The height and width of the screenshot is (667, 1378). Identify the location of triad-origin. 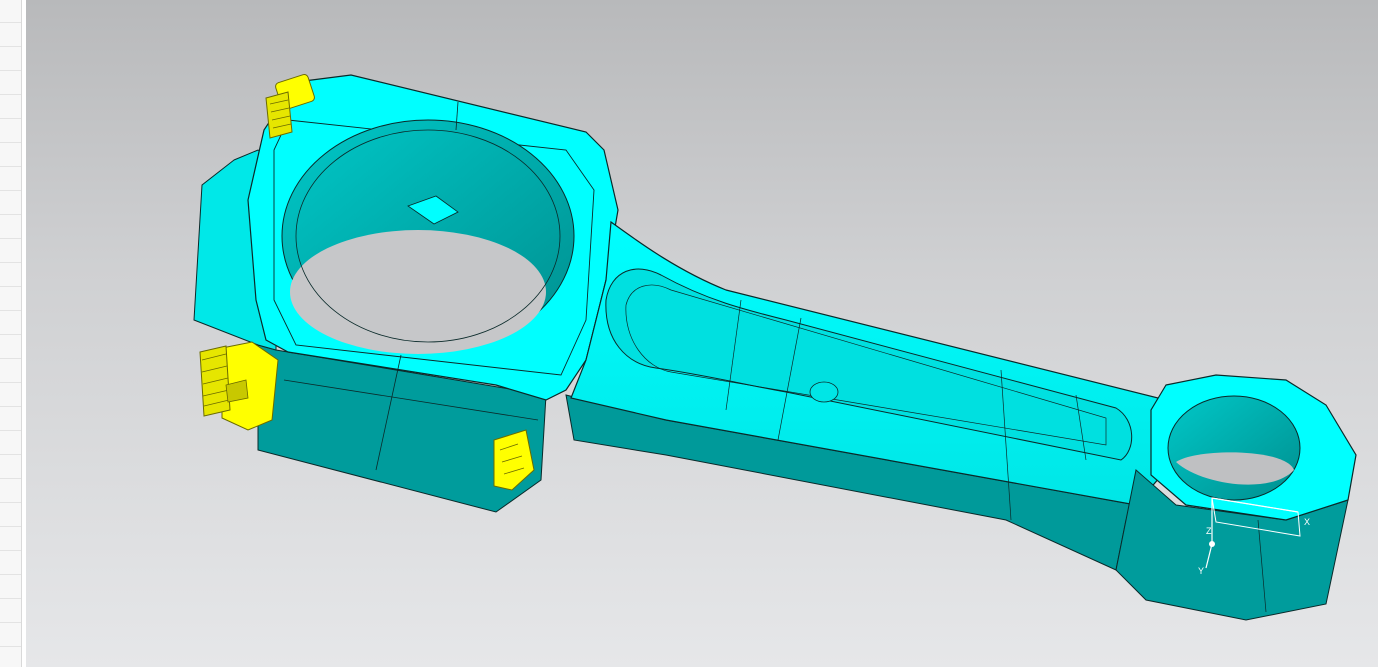
(1212, 544).